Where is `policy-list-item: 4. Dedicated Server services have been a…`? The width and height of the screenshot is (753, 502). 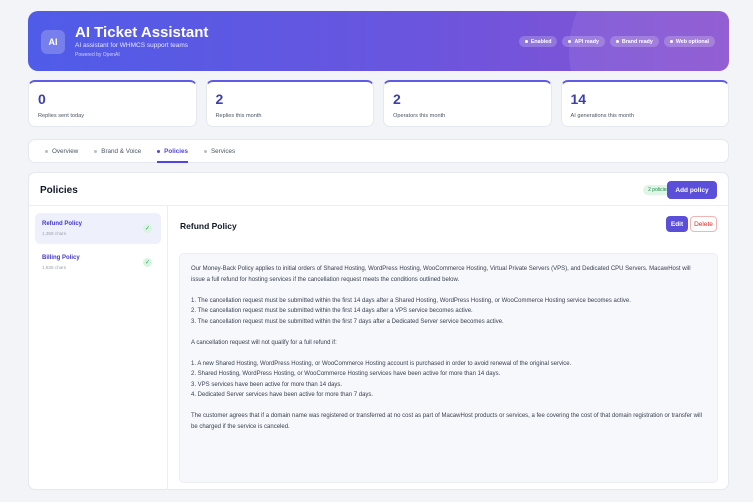
policy-list-item: 4. Dedicated Server services have been a… is located at coordinates (282, 395).